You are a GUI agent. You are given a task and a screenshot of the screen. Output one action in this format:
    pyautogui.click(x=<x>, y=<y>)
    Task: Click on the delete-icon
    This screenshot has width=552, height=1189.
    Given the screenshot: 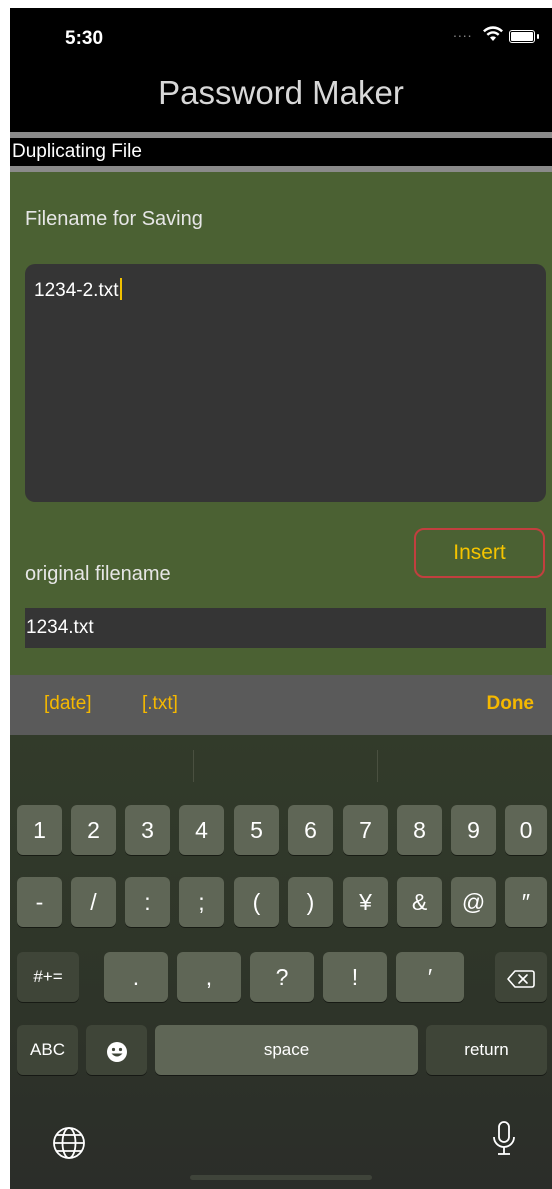 What is the action you would take?
    pyautogui.click(x=521, y=979)
    